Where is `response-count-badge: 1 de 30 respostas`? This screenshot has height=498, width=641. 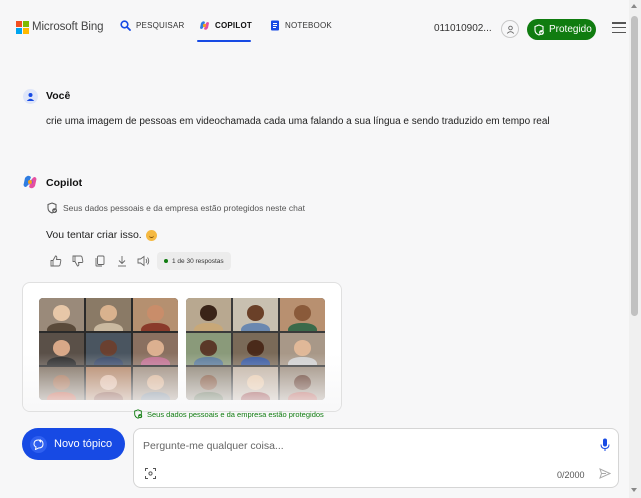 response-count-badge: 1 de 30 respostas is located at coordinates (194, 261).